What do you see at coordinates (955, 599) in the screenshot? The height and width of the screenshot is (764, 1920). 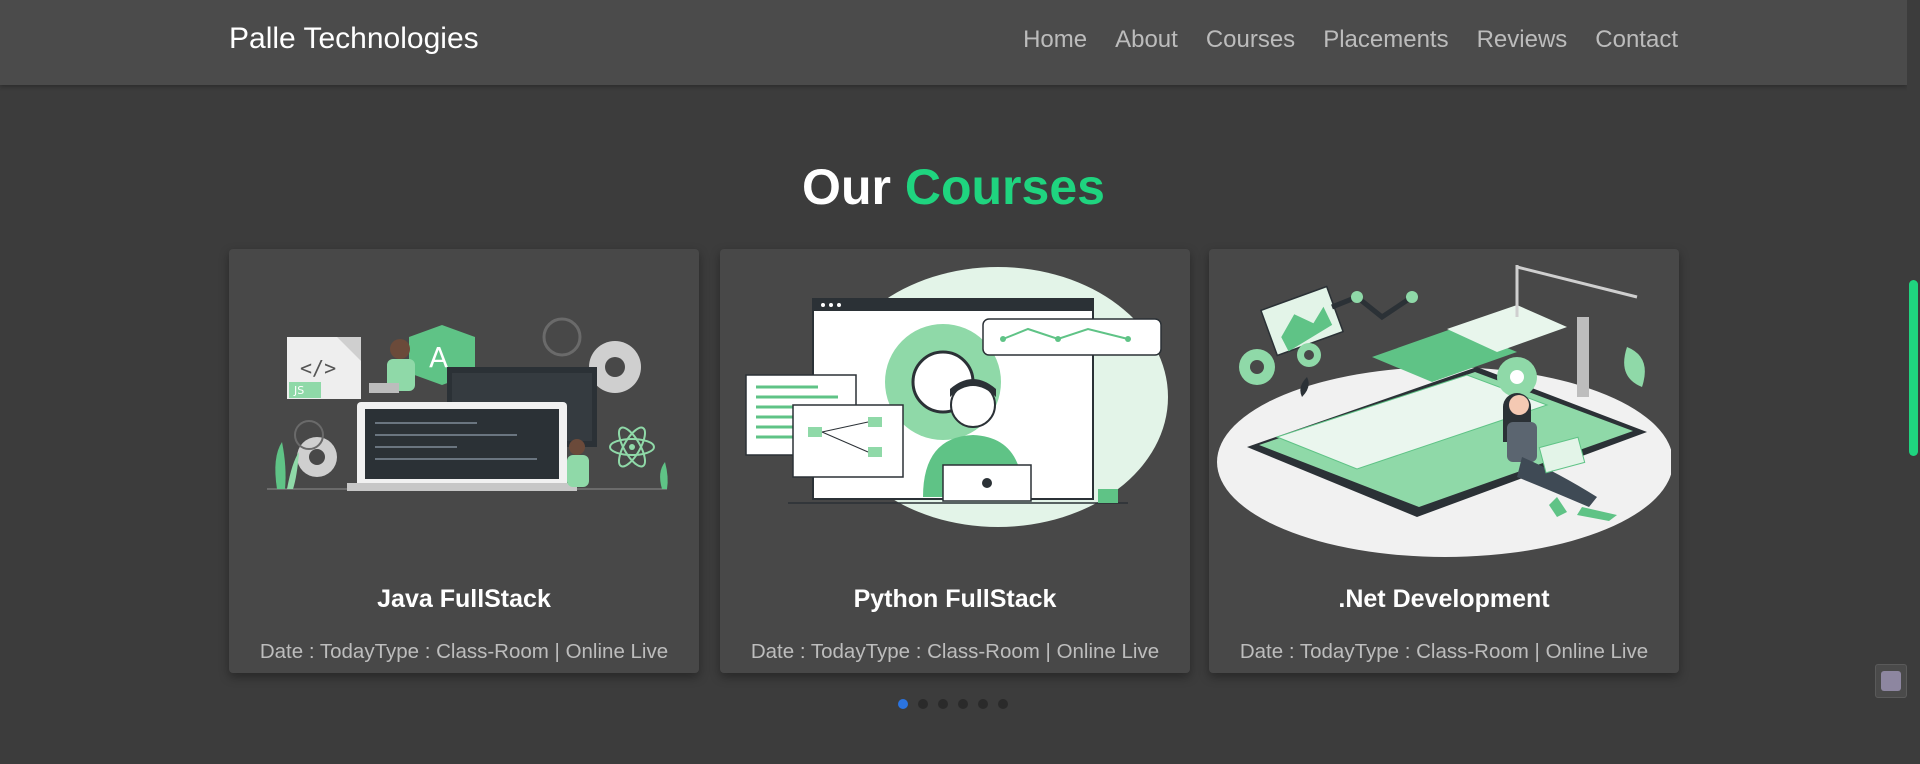 I see `course-name: Python FullStack` at bounding box center [955, 599].